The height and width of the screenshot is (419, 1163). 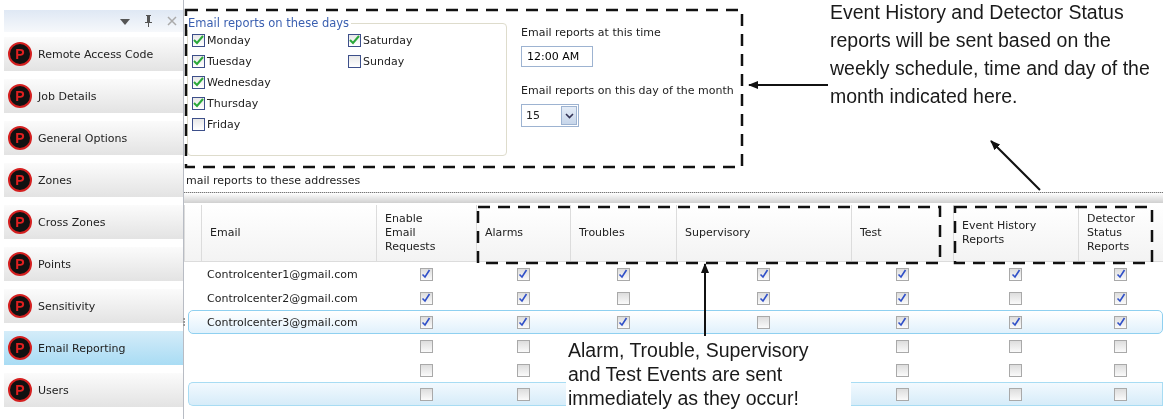 I want to click on column-header: Email, so click(x=288, y=233).